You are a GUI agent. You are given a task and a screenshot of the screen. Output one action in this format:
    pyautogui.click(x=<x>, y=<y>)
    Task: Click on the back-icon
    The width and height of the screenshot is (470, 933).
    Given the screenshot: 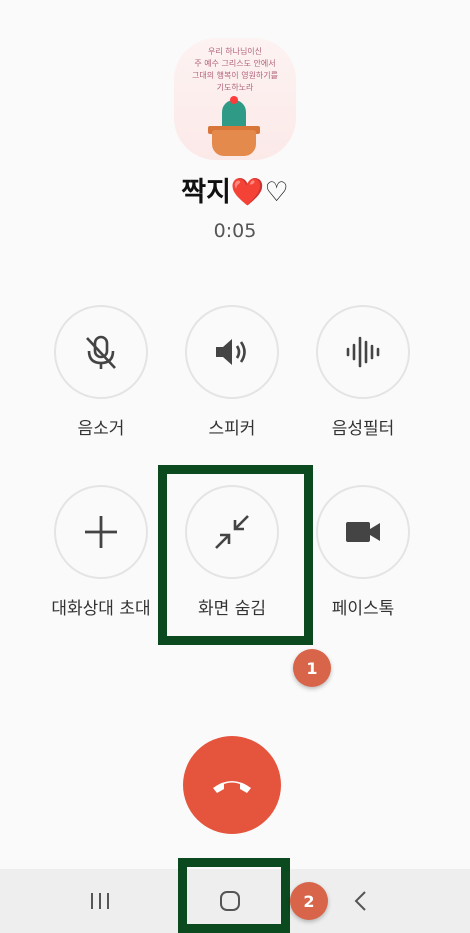 What is the action you would take?
    pyautogui.click(x=360, y=901)
    